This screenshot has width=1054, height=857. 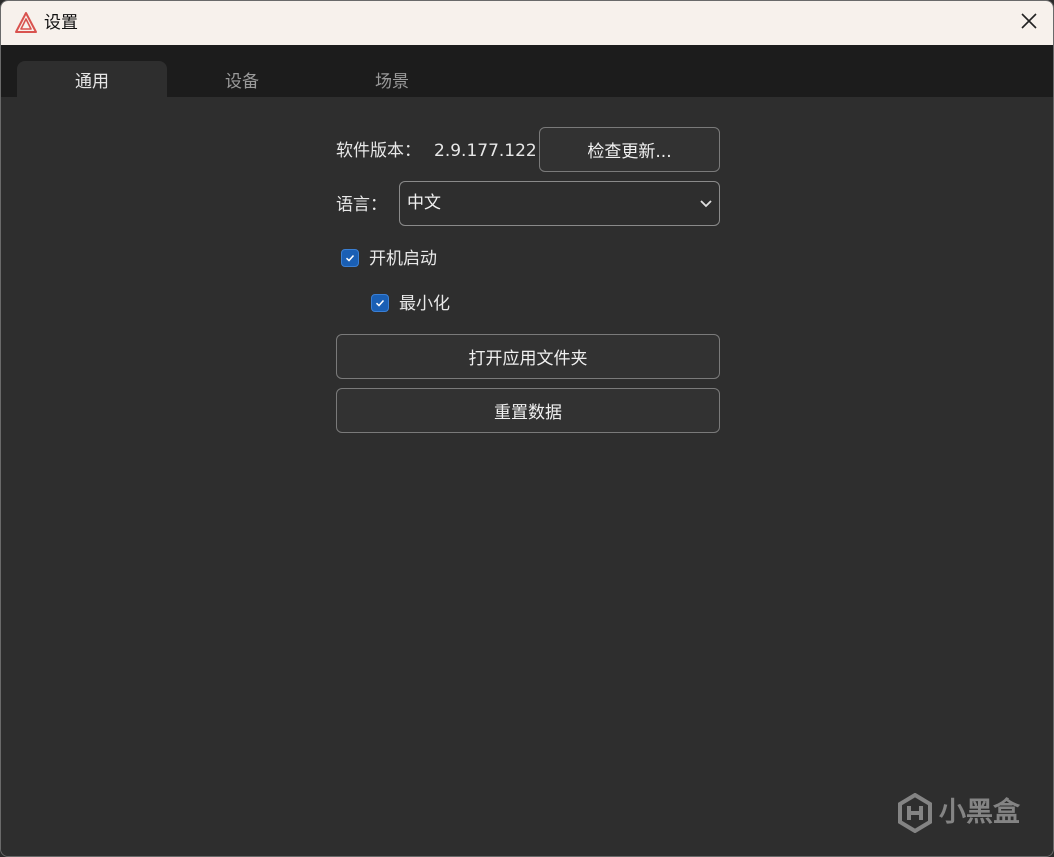 What do you see at coordinates (527, 71) in the screenshot?
I see `tab-bar: 通用 设备 场景` at bounding box center [527, 71].